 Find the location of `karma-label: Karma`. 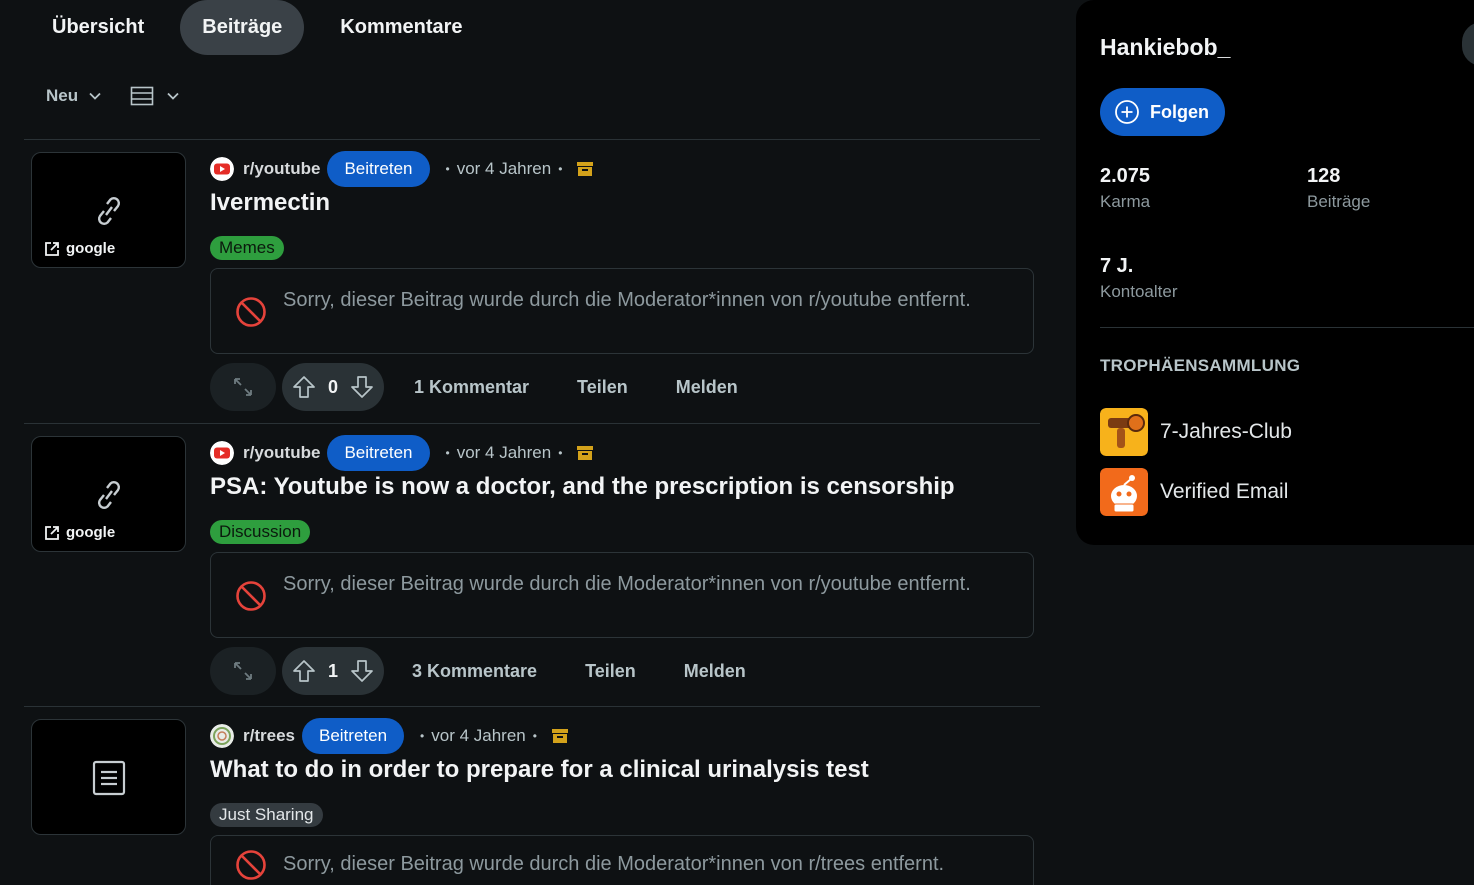

karma-label: Karma is located at coordinates (1125, 201).